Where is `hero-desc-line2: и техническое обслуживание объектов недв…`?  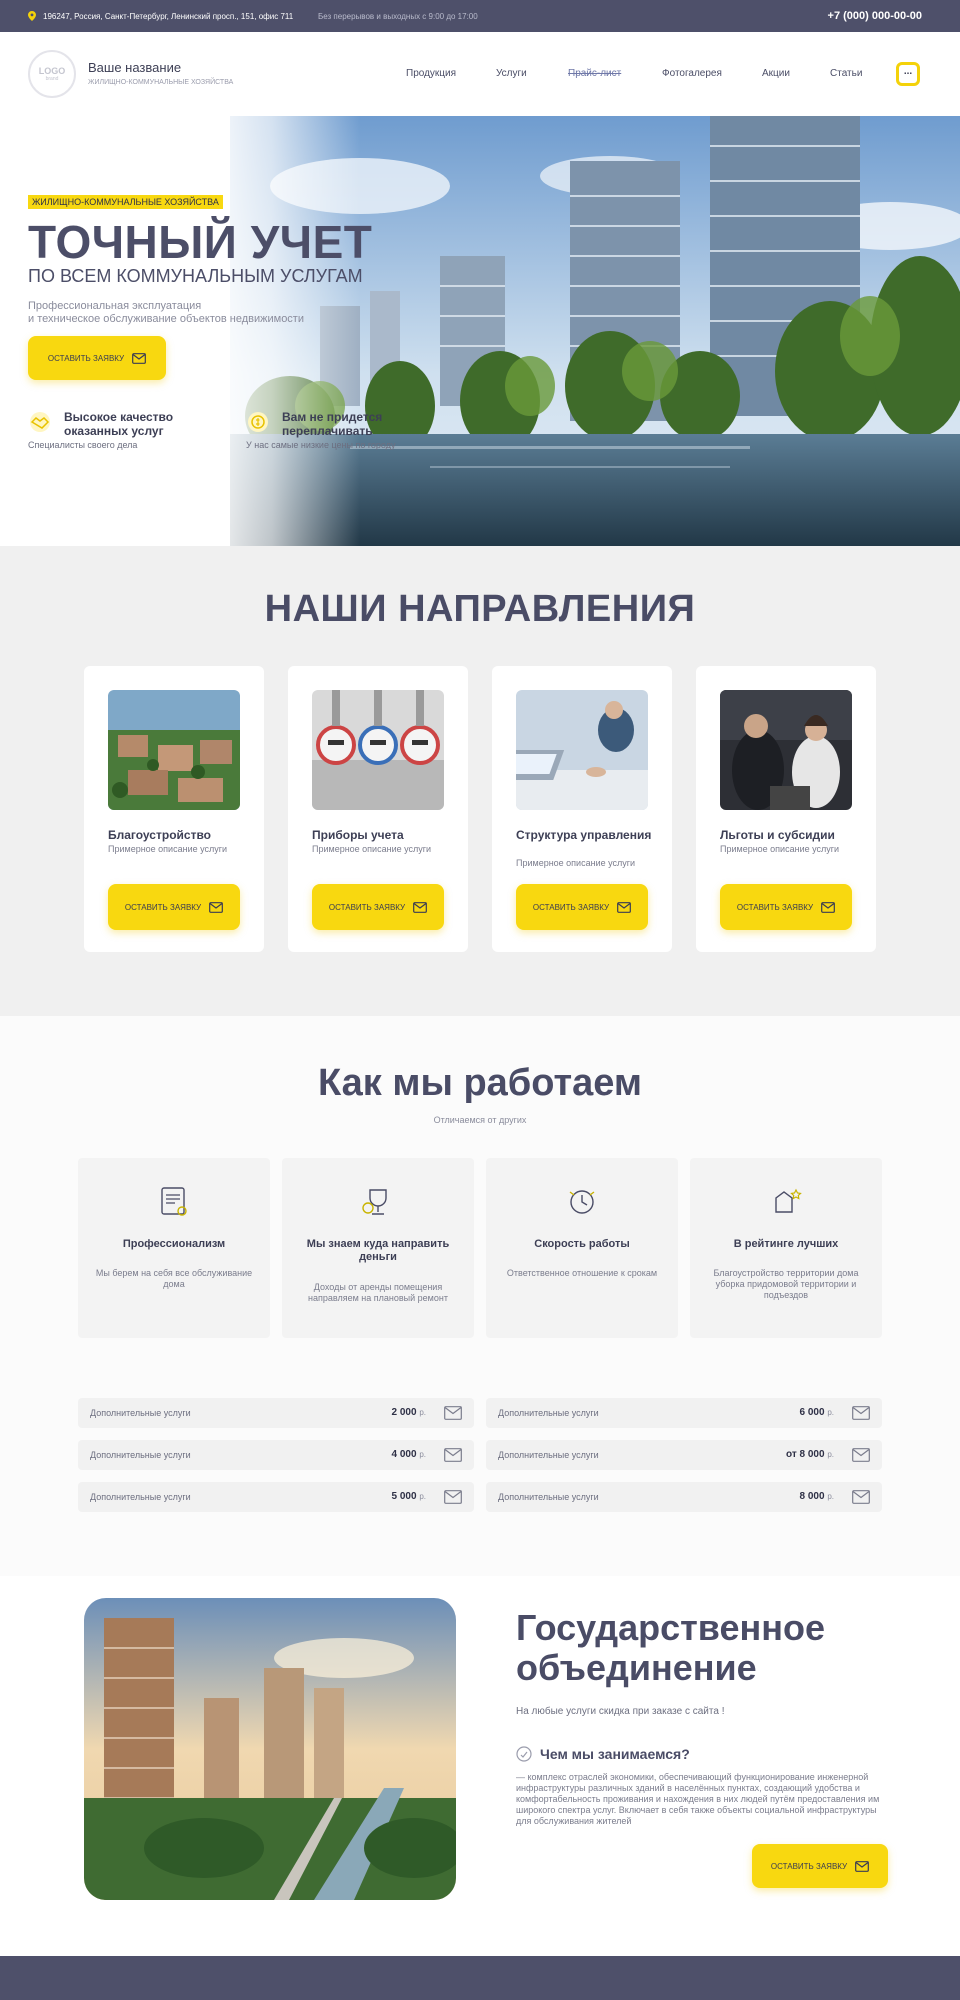
hero-desc-line2: и техническое обслуживание объектов недв… is located at coordinates (166, 319).